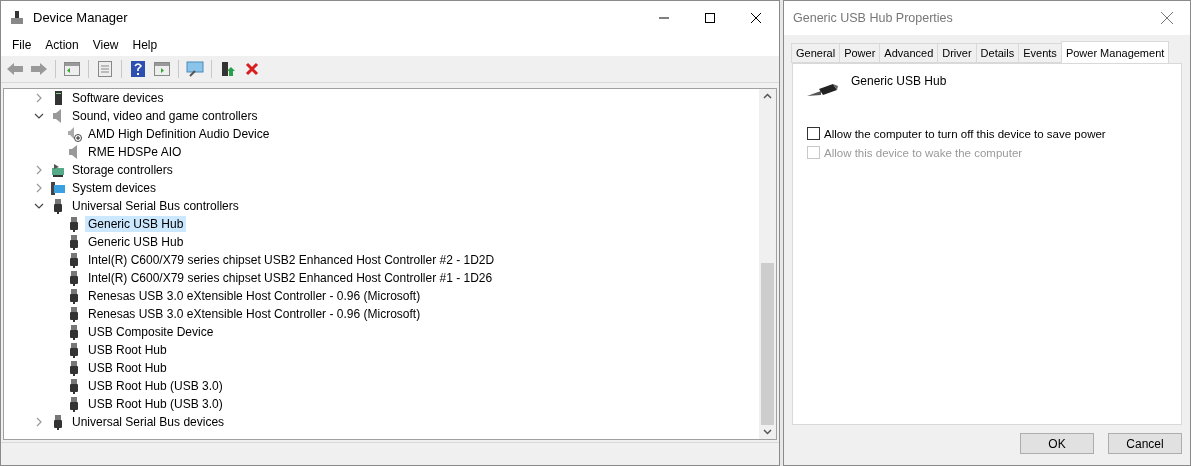 The image size is (1191, 466). Describe the element at coordinates (179, 134) in the screenshot. I see `tree-item: AMD High Definition Audio Device` at that location.